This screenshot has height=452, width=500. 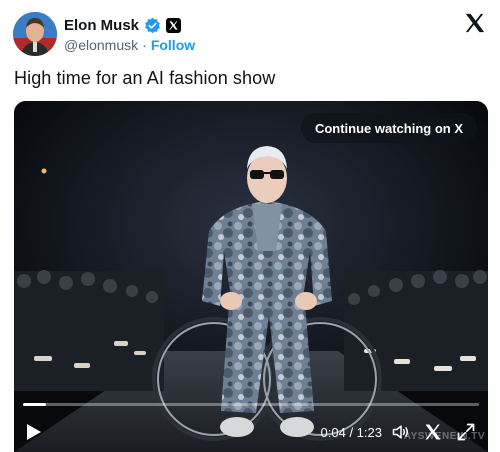 What do you see at coordinates (173, 45) in the screenshot?
I see `follow-button: Follow` at bounding box center [173, 45].